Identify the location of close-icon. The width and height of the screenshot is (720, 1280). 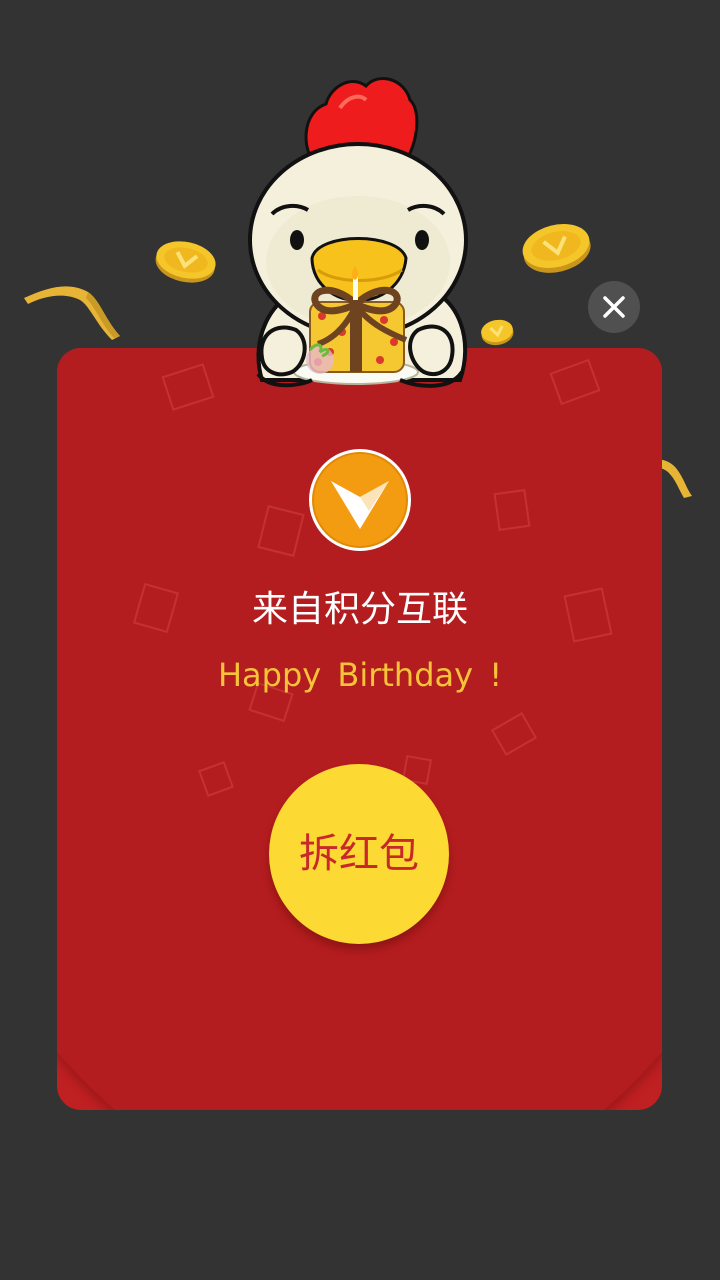
(614, 307).